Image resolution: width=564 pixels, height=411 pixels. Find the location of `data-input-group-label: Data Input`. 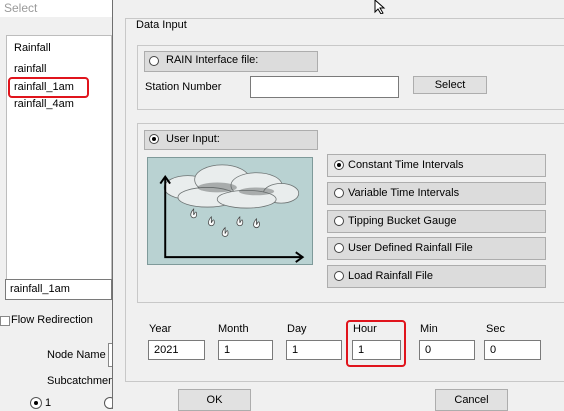

data-input-group-label: Data Input is located at coordinates (161, 25).